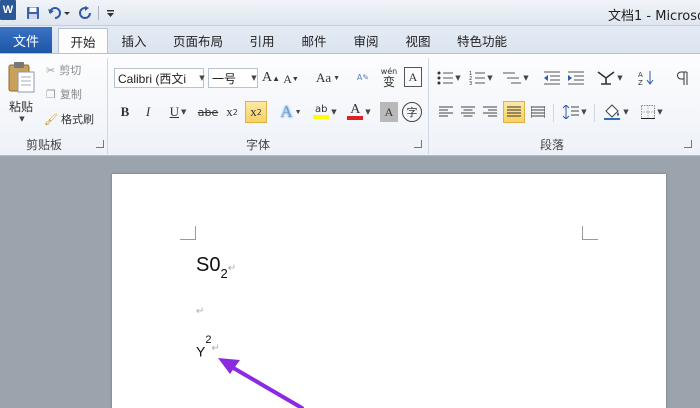 Image resolution: width=700 pixels, height=408 pixels. I want to click on eraser-icon: A✎, so click(363, 77).